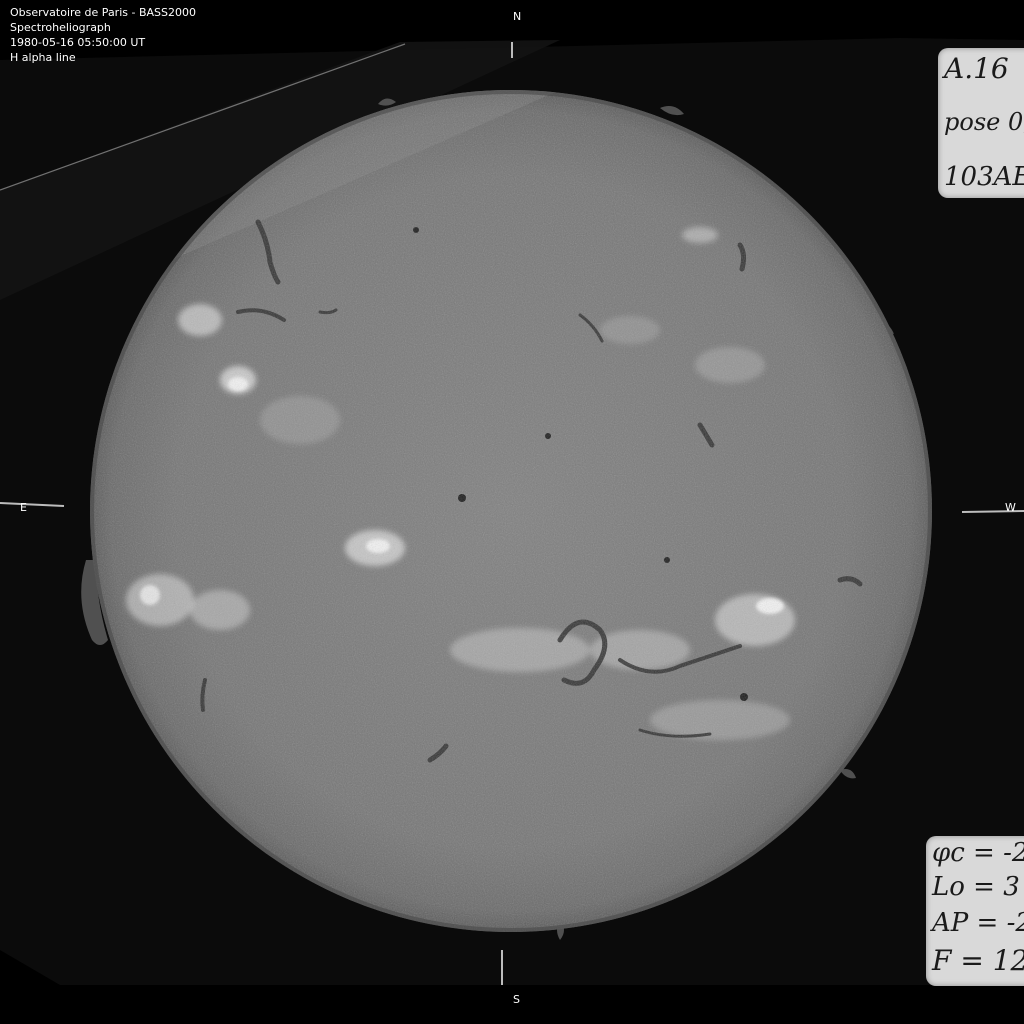 This screenshot has height=1024, width=1024. Describe the element at coordinates (517, 16) in the screenshot. I see `north-label: N` at that location.